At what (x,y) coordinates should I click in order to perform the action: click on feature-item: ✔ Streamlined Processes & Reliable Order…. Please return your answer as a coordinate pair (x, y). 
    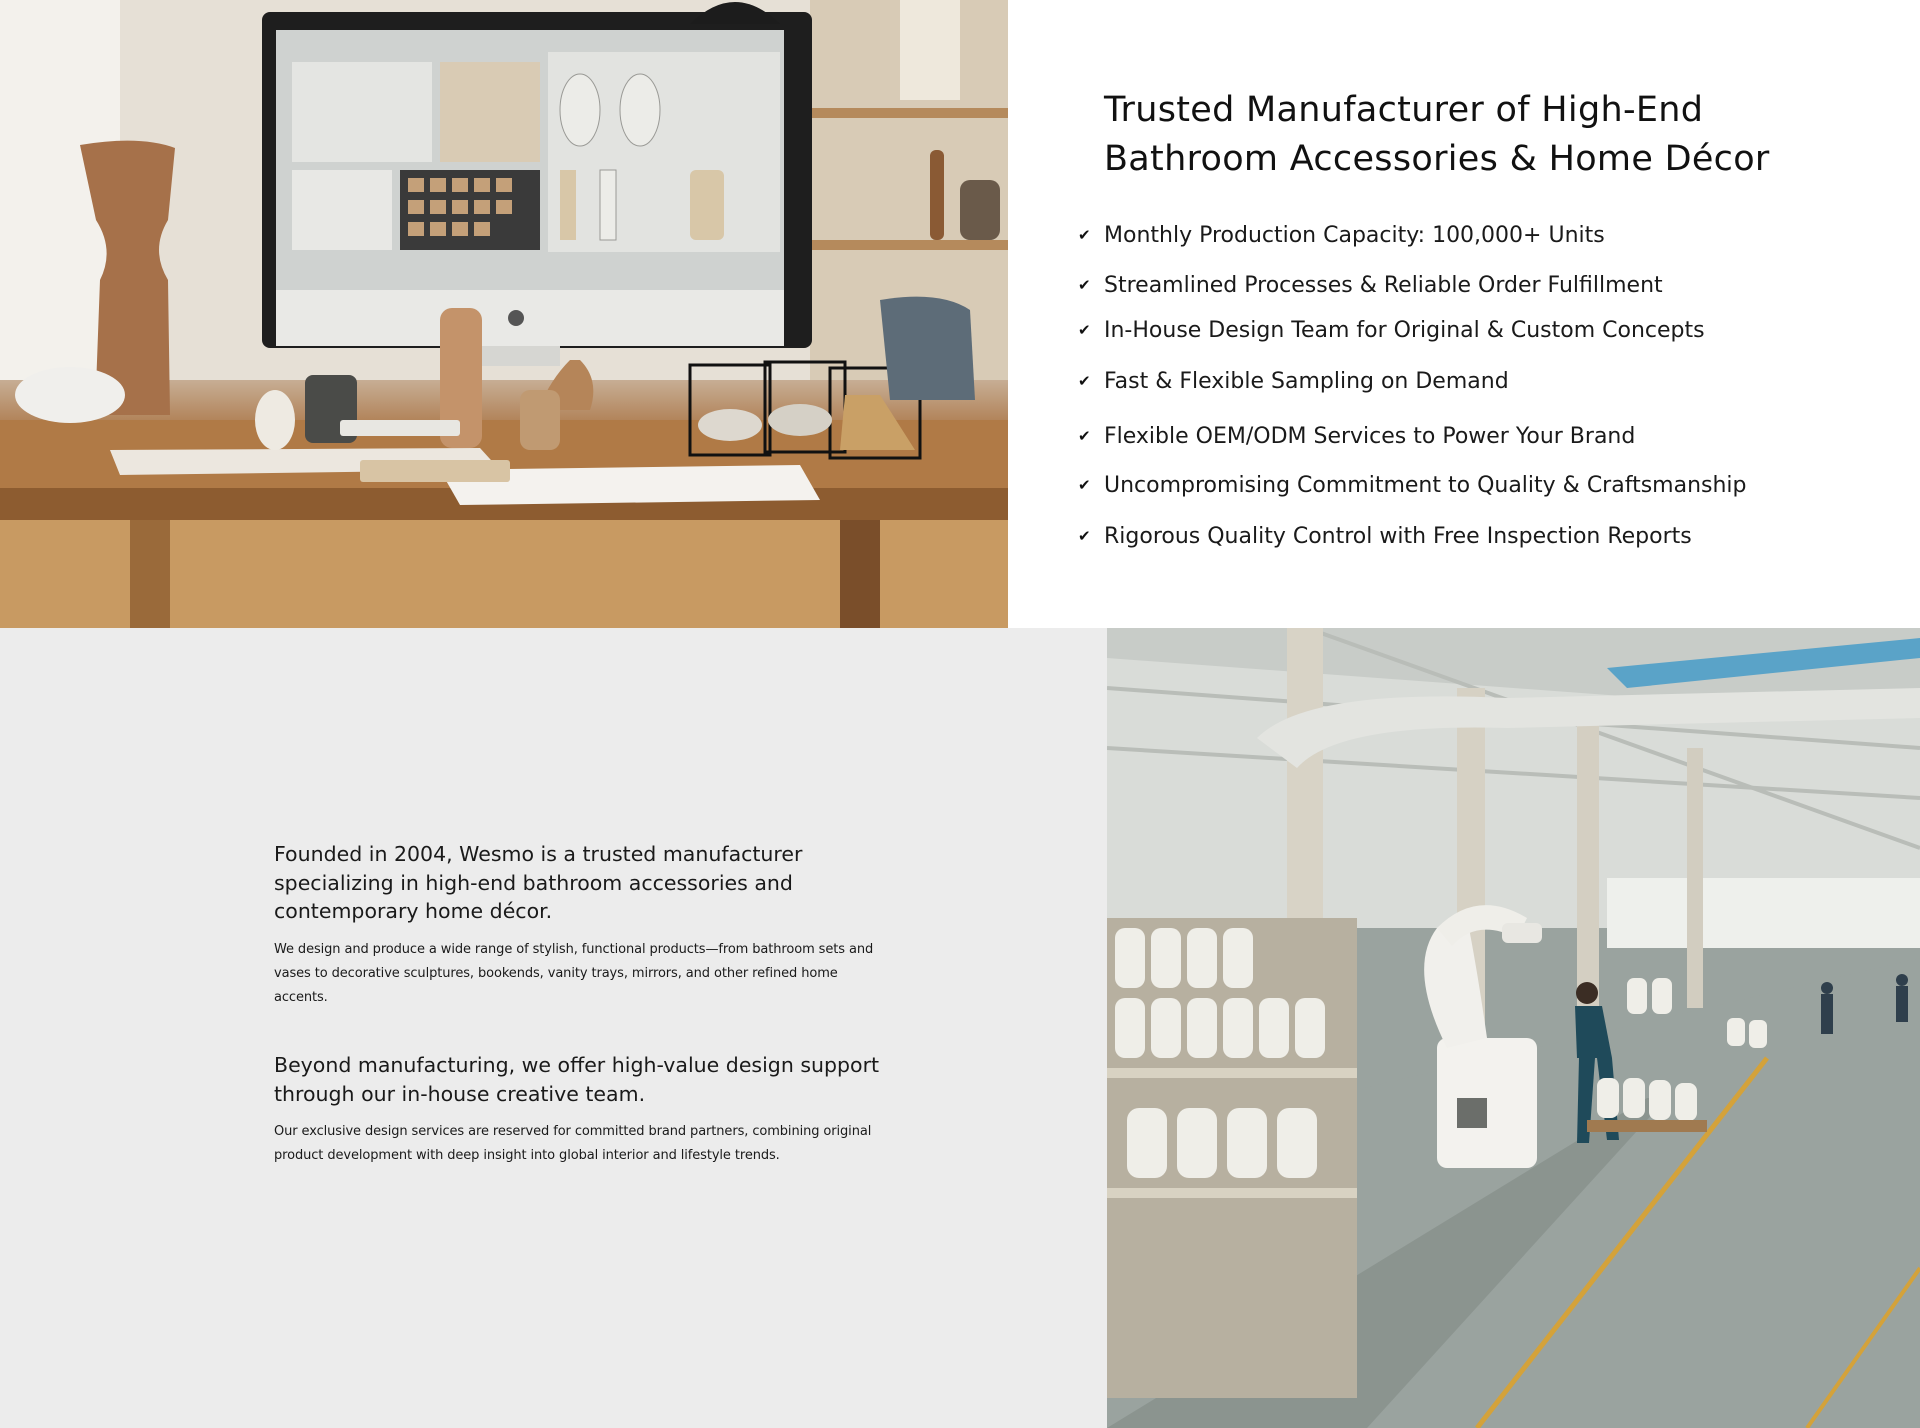
    Looking at the image, I should click on (1478, 285).